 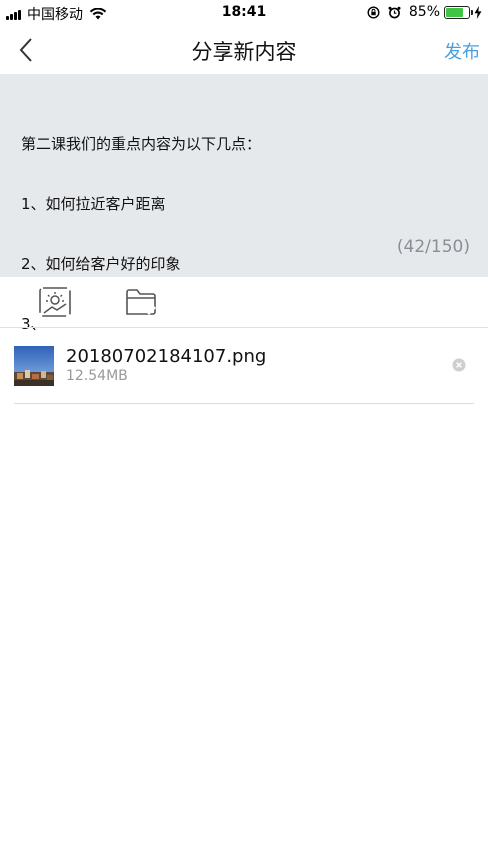 I want to click on content-line: 1、如何拉近客户距离, so click(x=93, y=204).